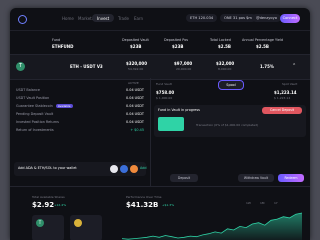  I want to click on available-shares-value: $2.92, so click(43, 205).